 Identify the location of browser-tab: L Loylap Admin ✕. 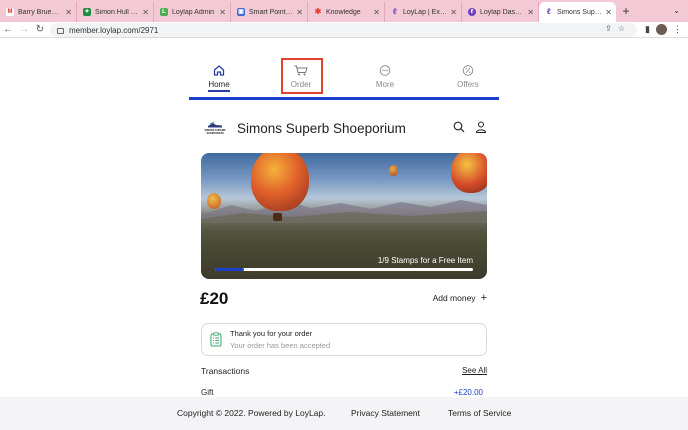
(192, 12).